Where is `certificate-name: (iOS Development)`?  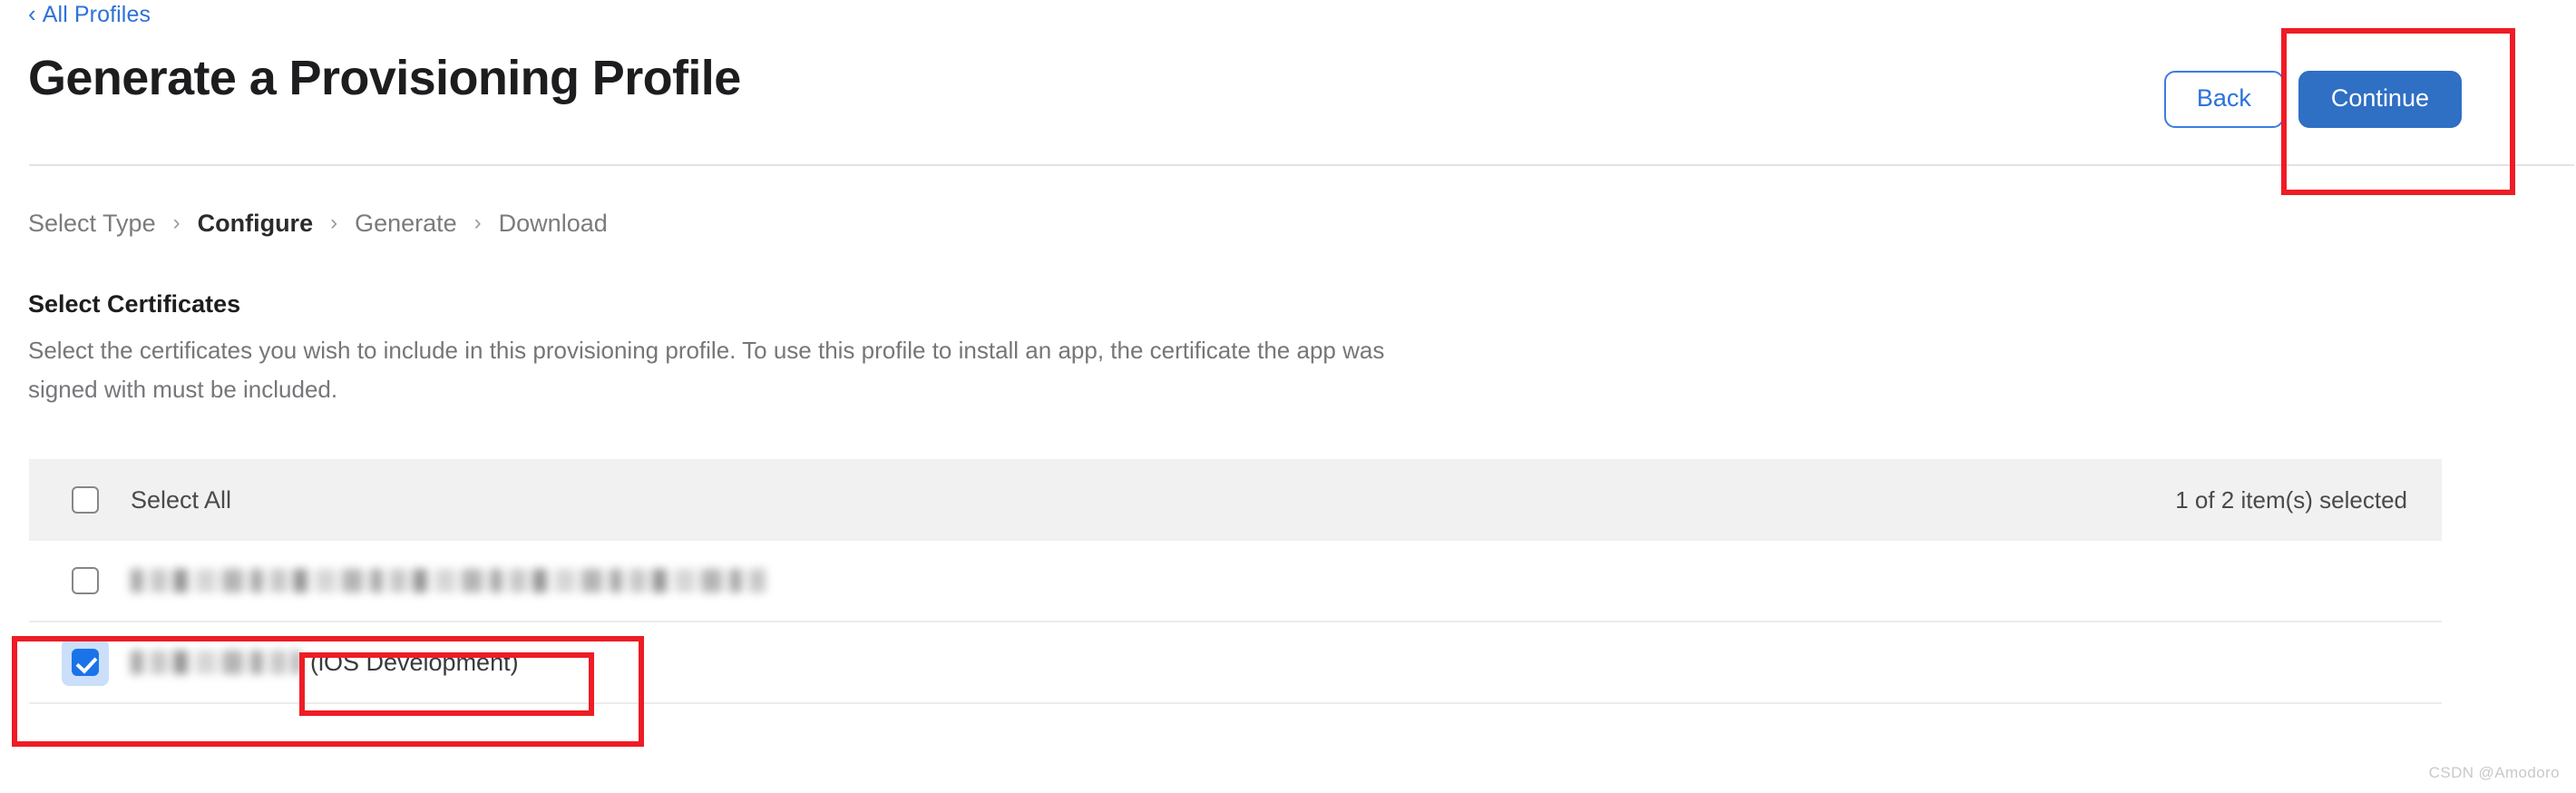 certificate-name: (iOS Development) is located at coordinates (314, 663).